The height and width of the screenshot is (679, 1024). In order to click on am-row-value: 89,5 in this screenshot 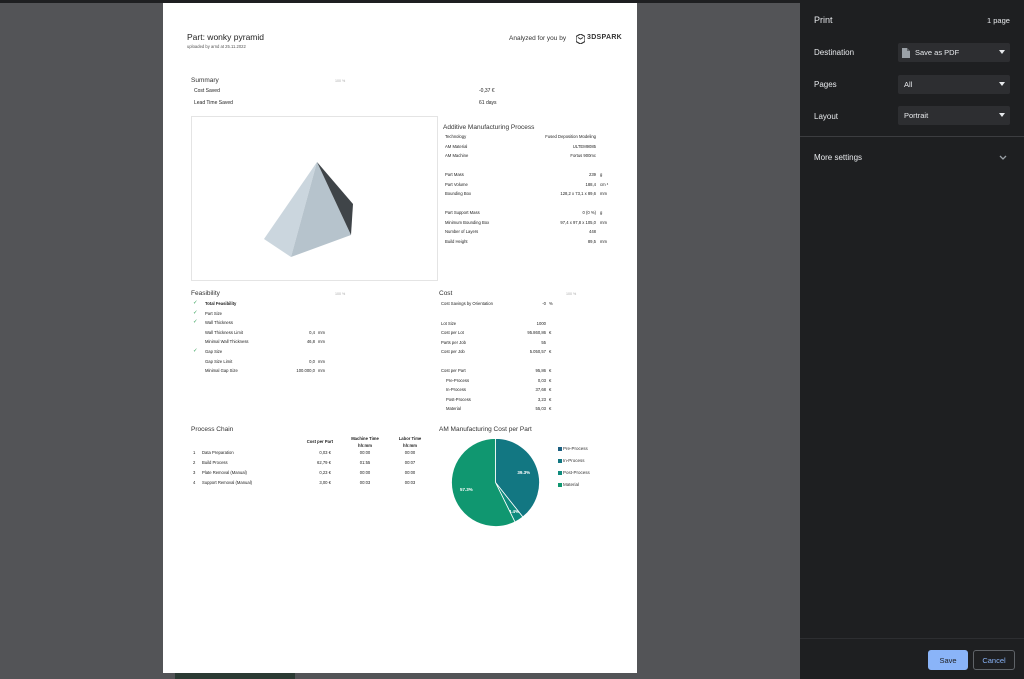, I will do `click(591, 241)`.